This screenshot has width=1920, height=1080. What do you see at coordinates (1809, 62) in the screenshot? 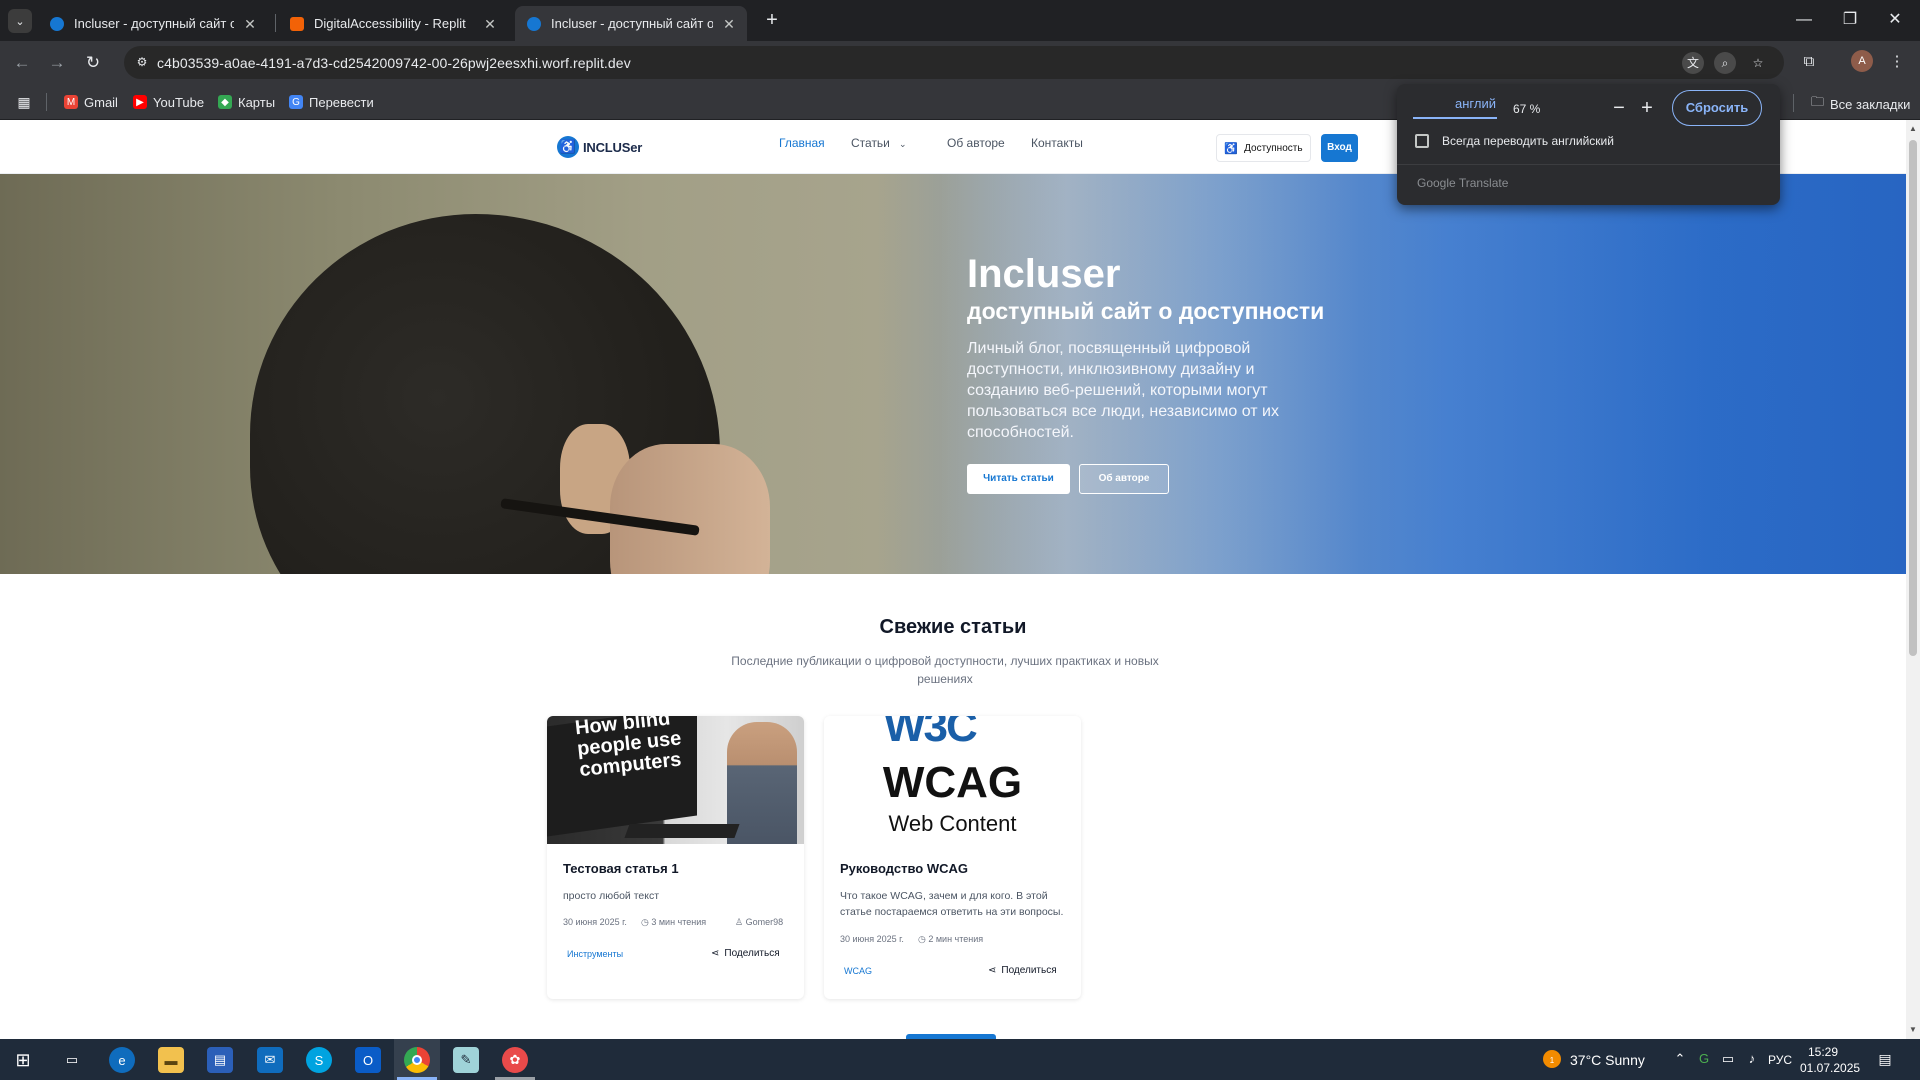
I see `extensions-icon: ⧉` at bounding box center [1809, 62].